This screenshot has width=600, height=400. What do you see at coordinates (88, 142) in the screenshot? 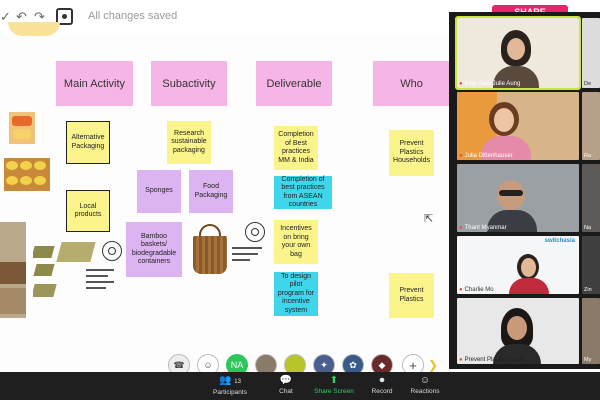
I see `note-alternative-packaging: Alternative Packaging` at bounding box center [88, 142].